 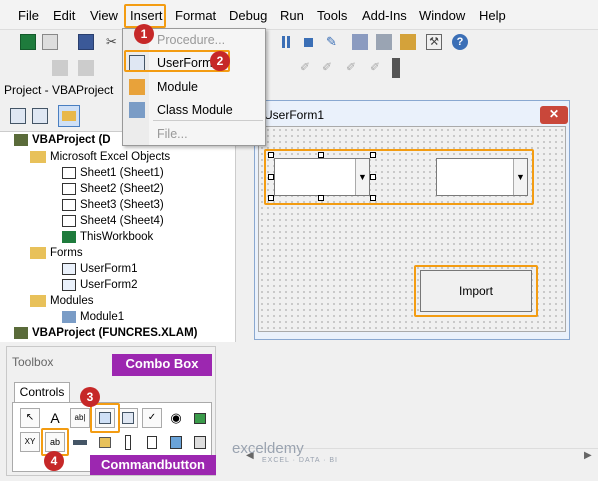 What do you see at coordinates (308, 68) in the screenshot?
I see `toggle-breakpoint-icon: ✐` at bounding box center [308, 68].